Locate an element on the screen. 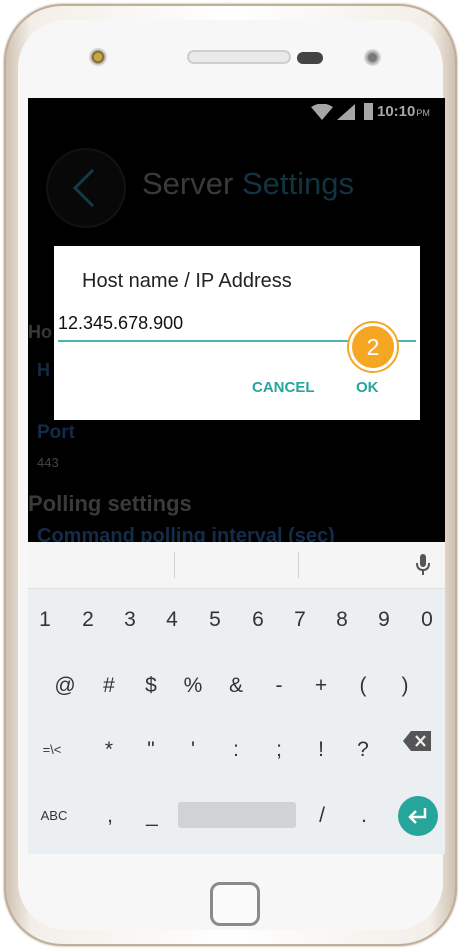  dialog-title: Host name / IP Address is located at coordinates (187, 281).